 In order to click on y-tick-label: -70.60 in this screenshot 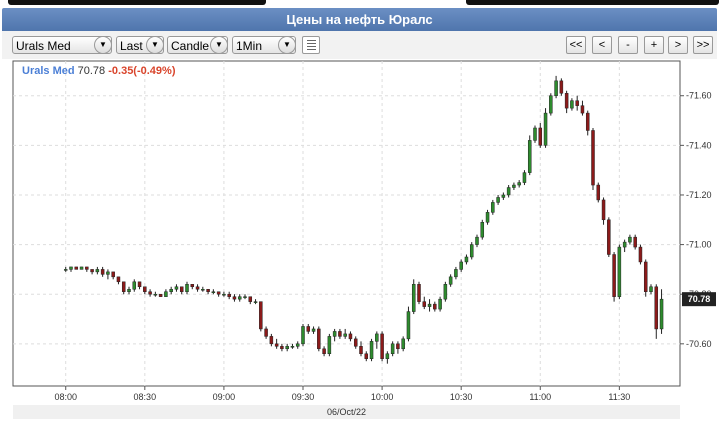, I will do `click(699, 344)`.